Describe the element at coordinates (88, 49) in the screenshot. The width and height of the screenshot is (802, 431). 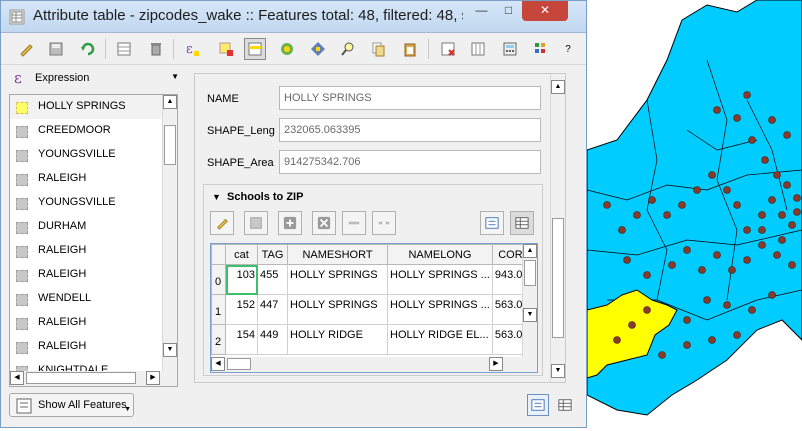
I see `refresh-icon` at that location.